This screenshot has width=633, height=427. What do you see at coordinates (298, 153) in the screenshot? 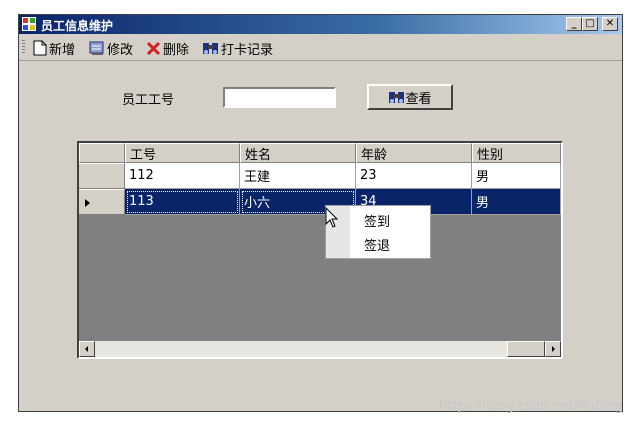
I see `column-header-name: 姓名` at bounding box center [298, 153].